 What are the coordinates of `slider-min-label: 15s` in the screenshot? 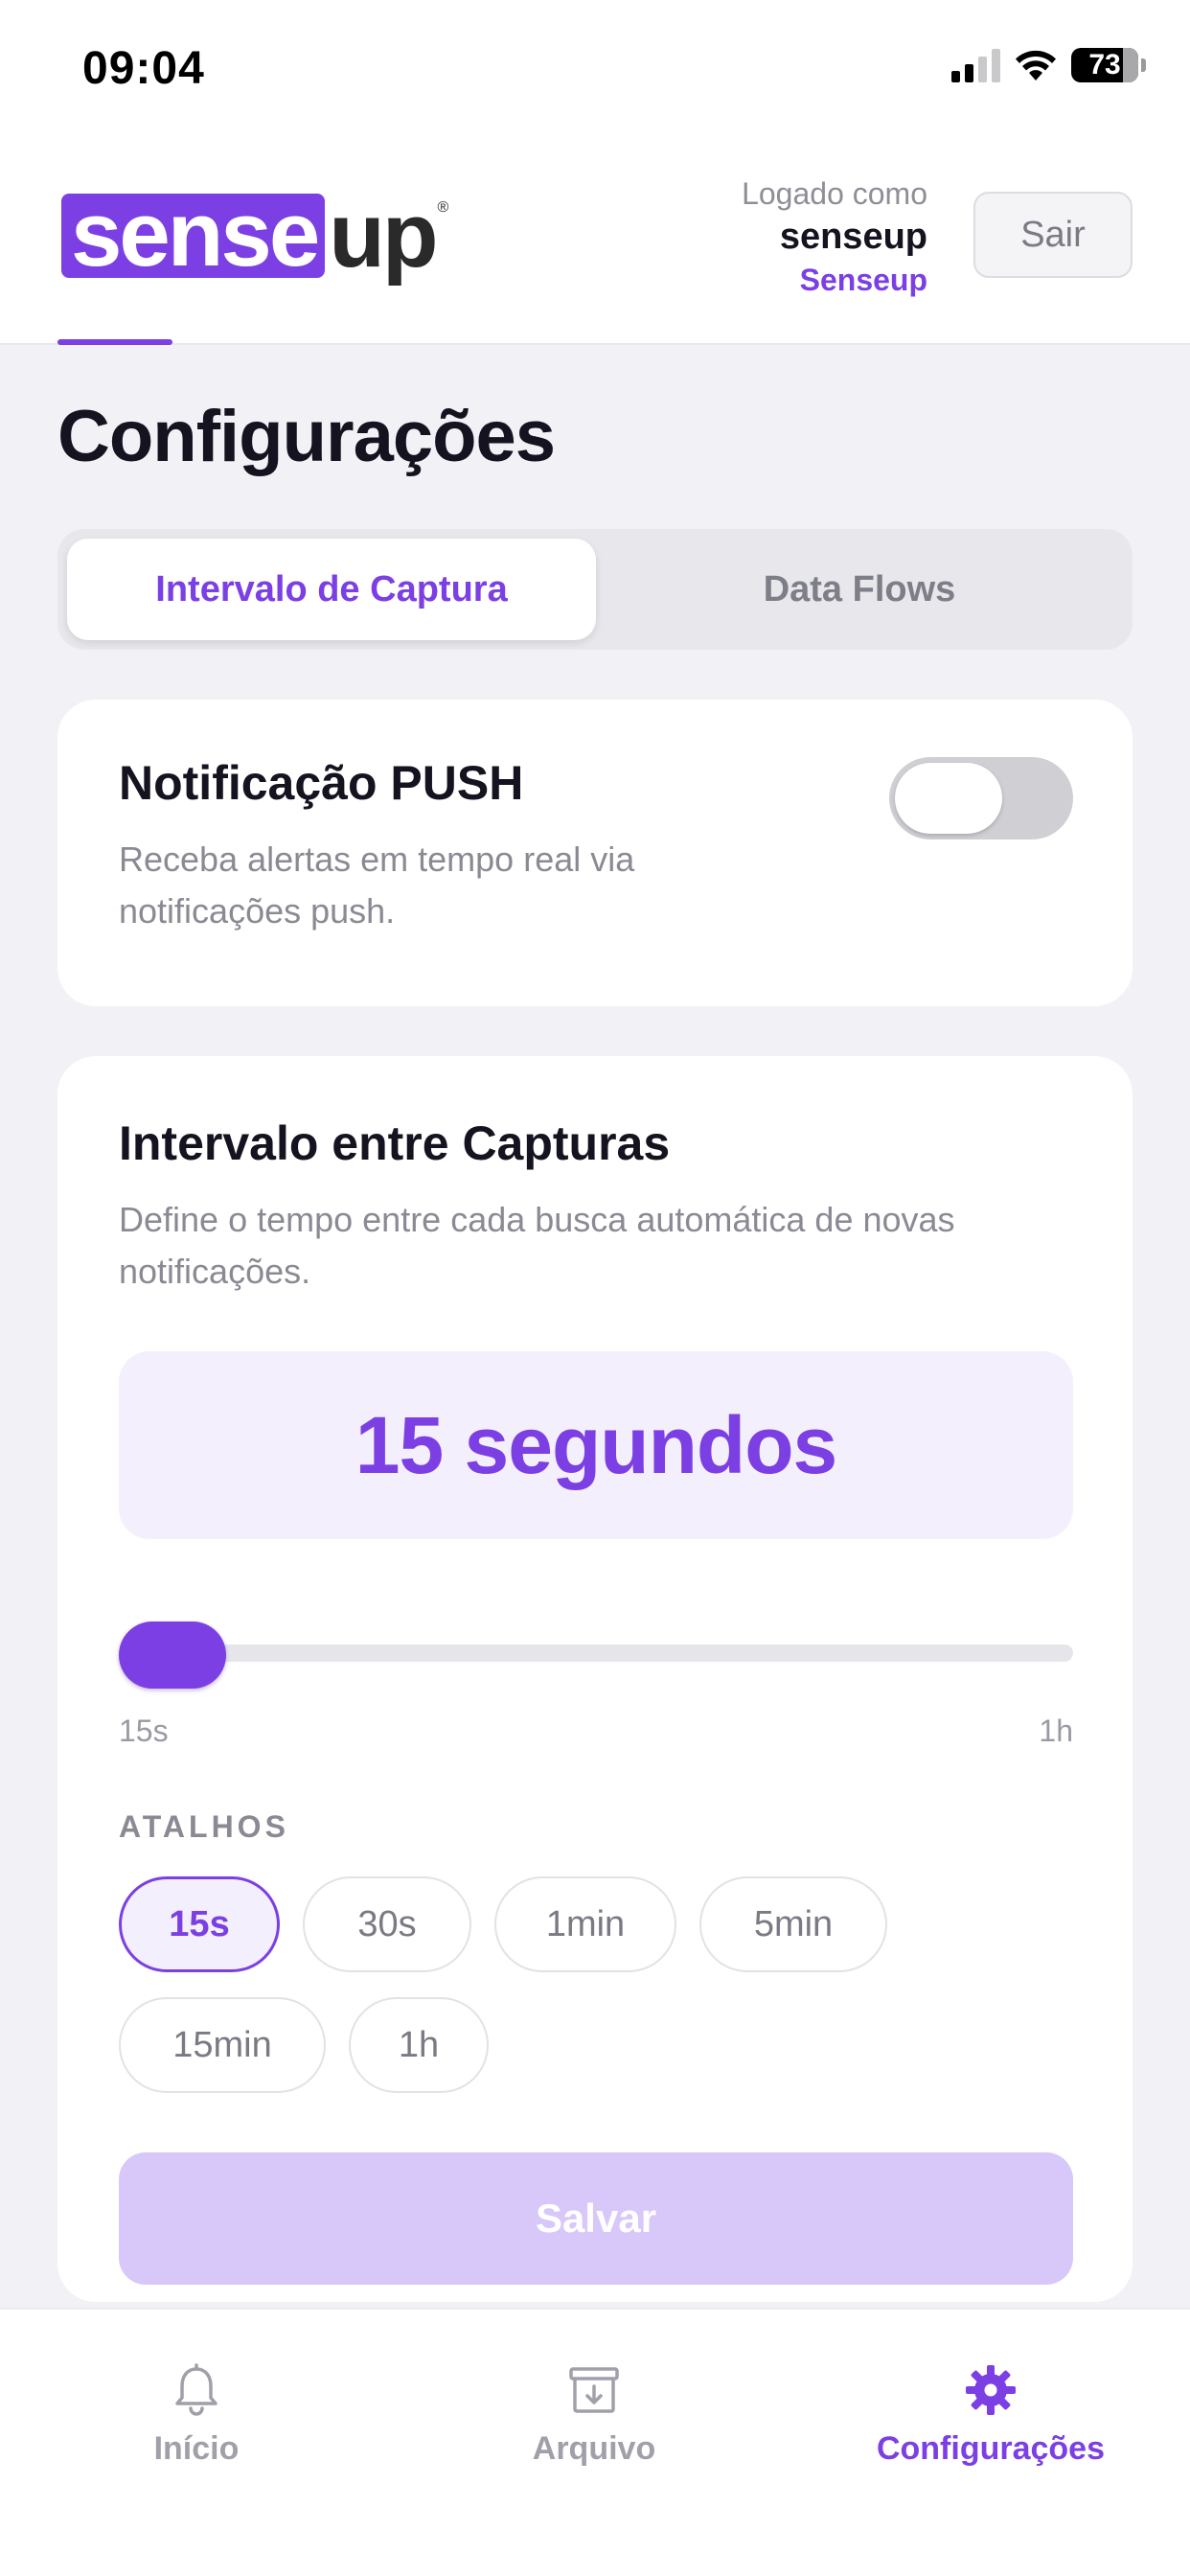 It's located at (144, 1731).